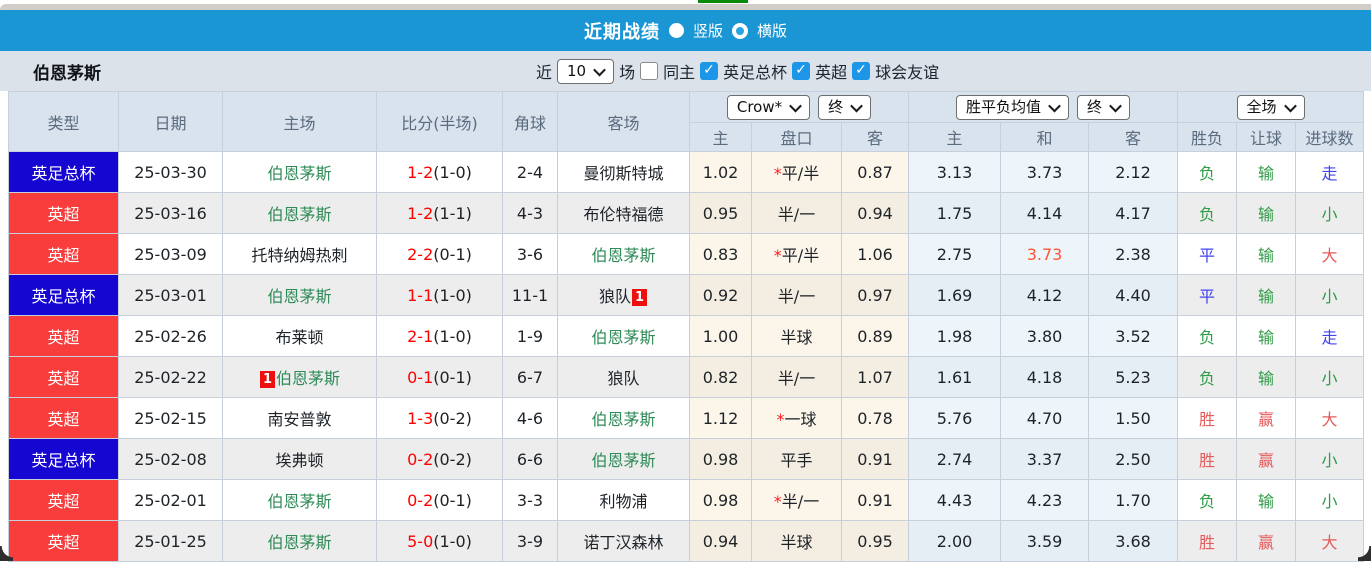 Image resolution: width=1371 pixels, height=562 pixels. What do you see at coordinates (1266, 541) in the screenshot?
I see `result-handicap: 赢` at bounding box center [1266, 541].